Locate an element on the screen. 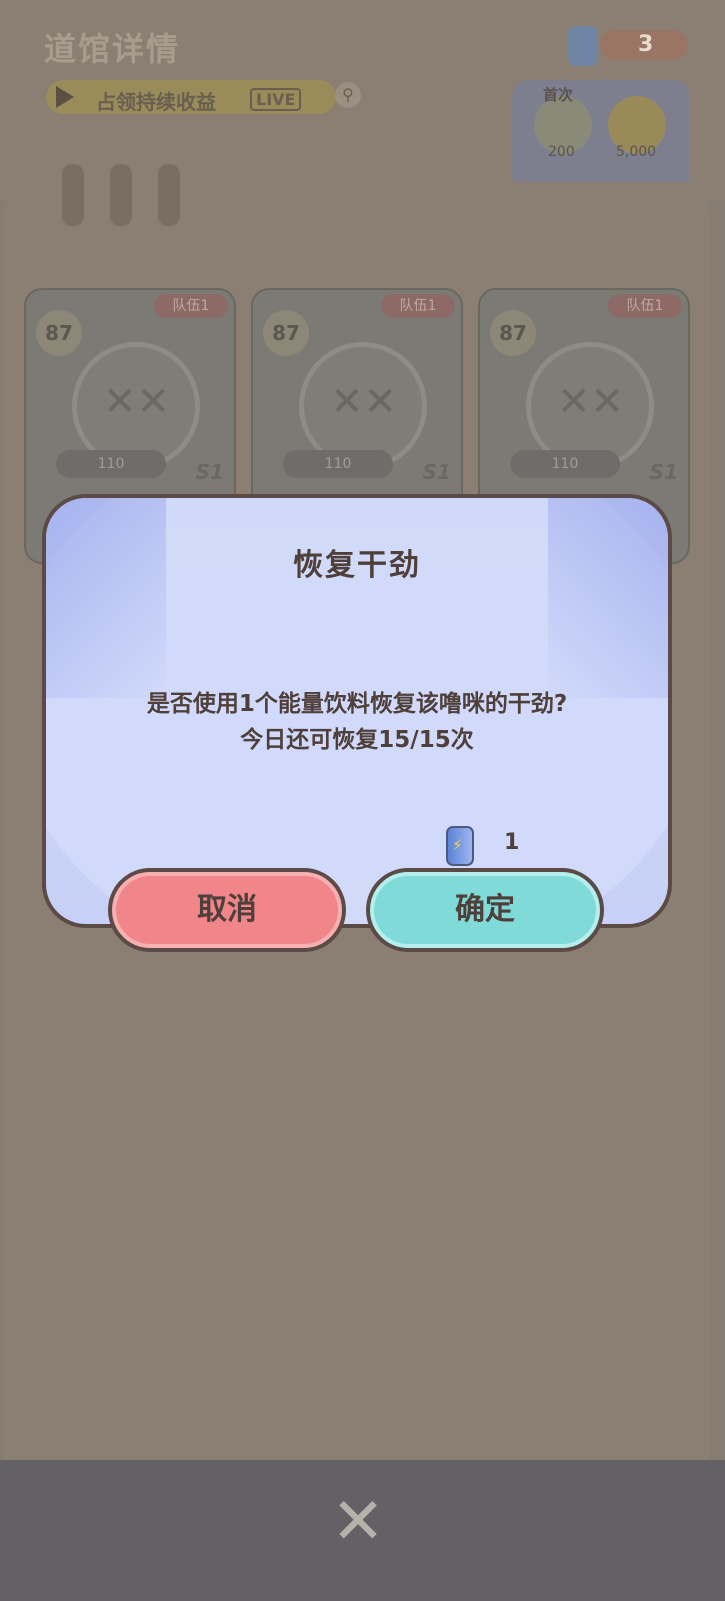 This screenshot has height=1601, width=725. currency-count: 3 is located at coordinates (646, 44).